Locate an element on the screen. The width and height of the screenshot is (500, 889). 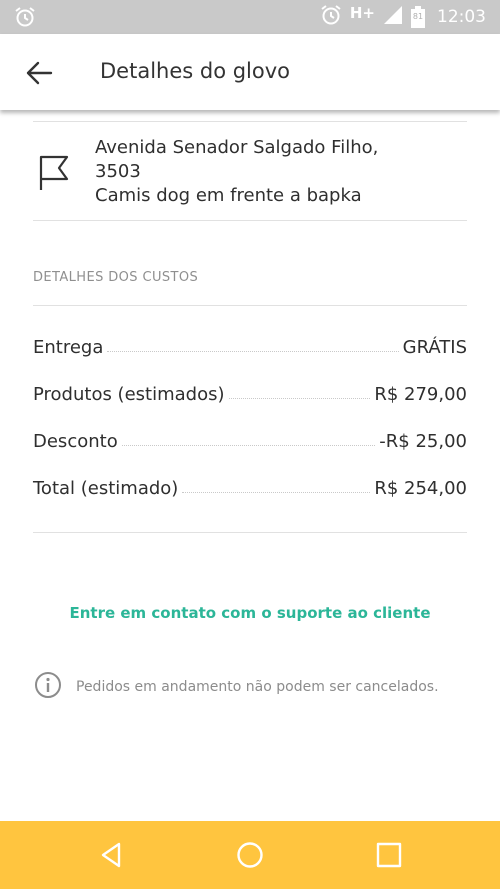
network-type: H+ is located at coordinates (362, 13).